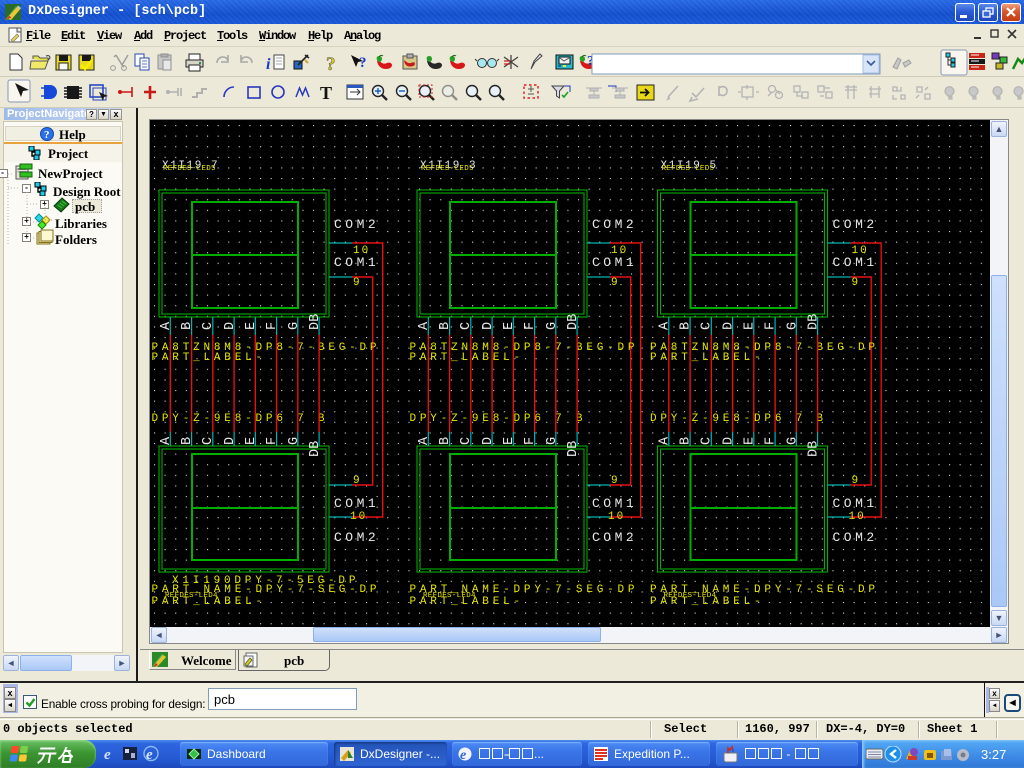  What do you see at coordinates (268, 64) in the screenshot?
I see `svg-text: i` at bounding box center [268, 64].